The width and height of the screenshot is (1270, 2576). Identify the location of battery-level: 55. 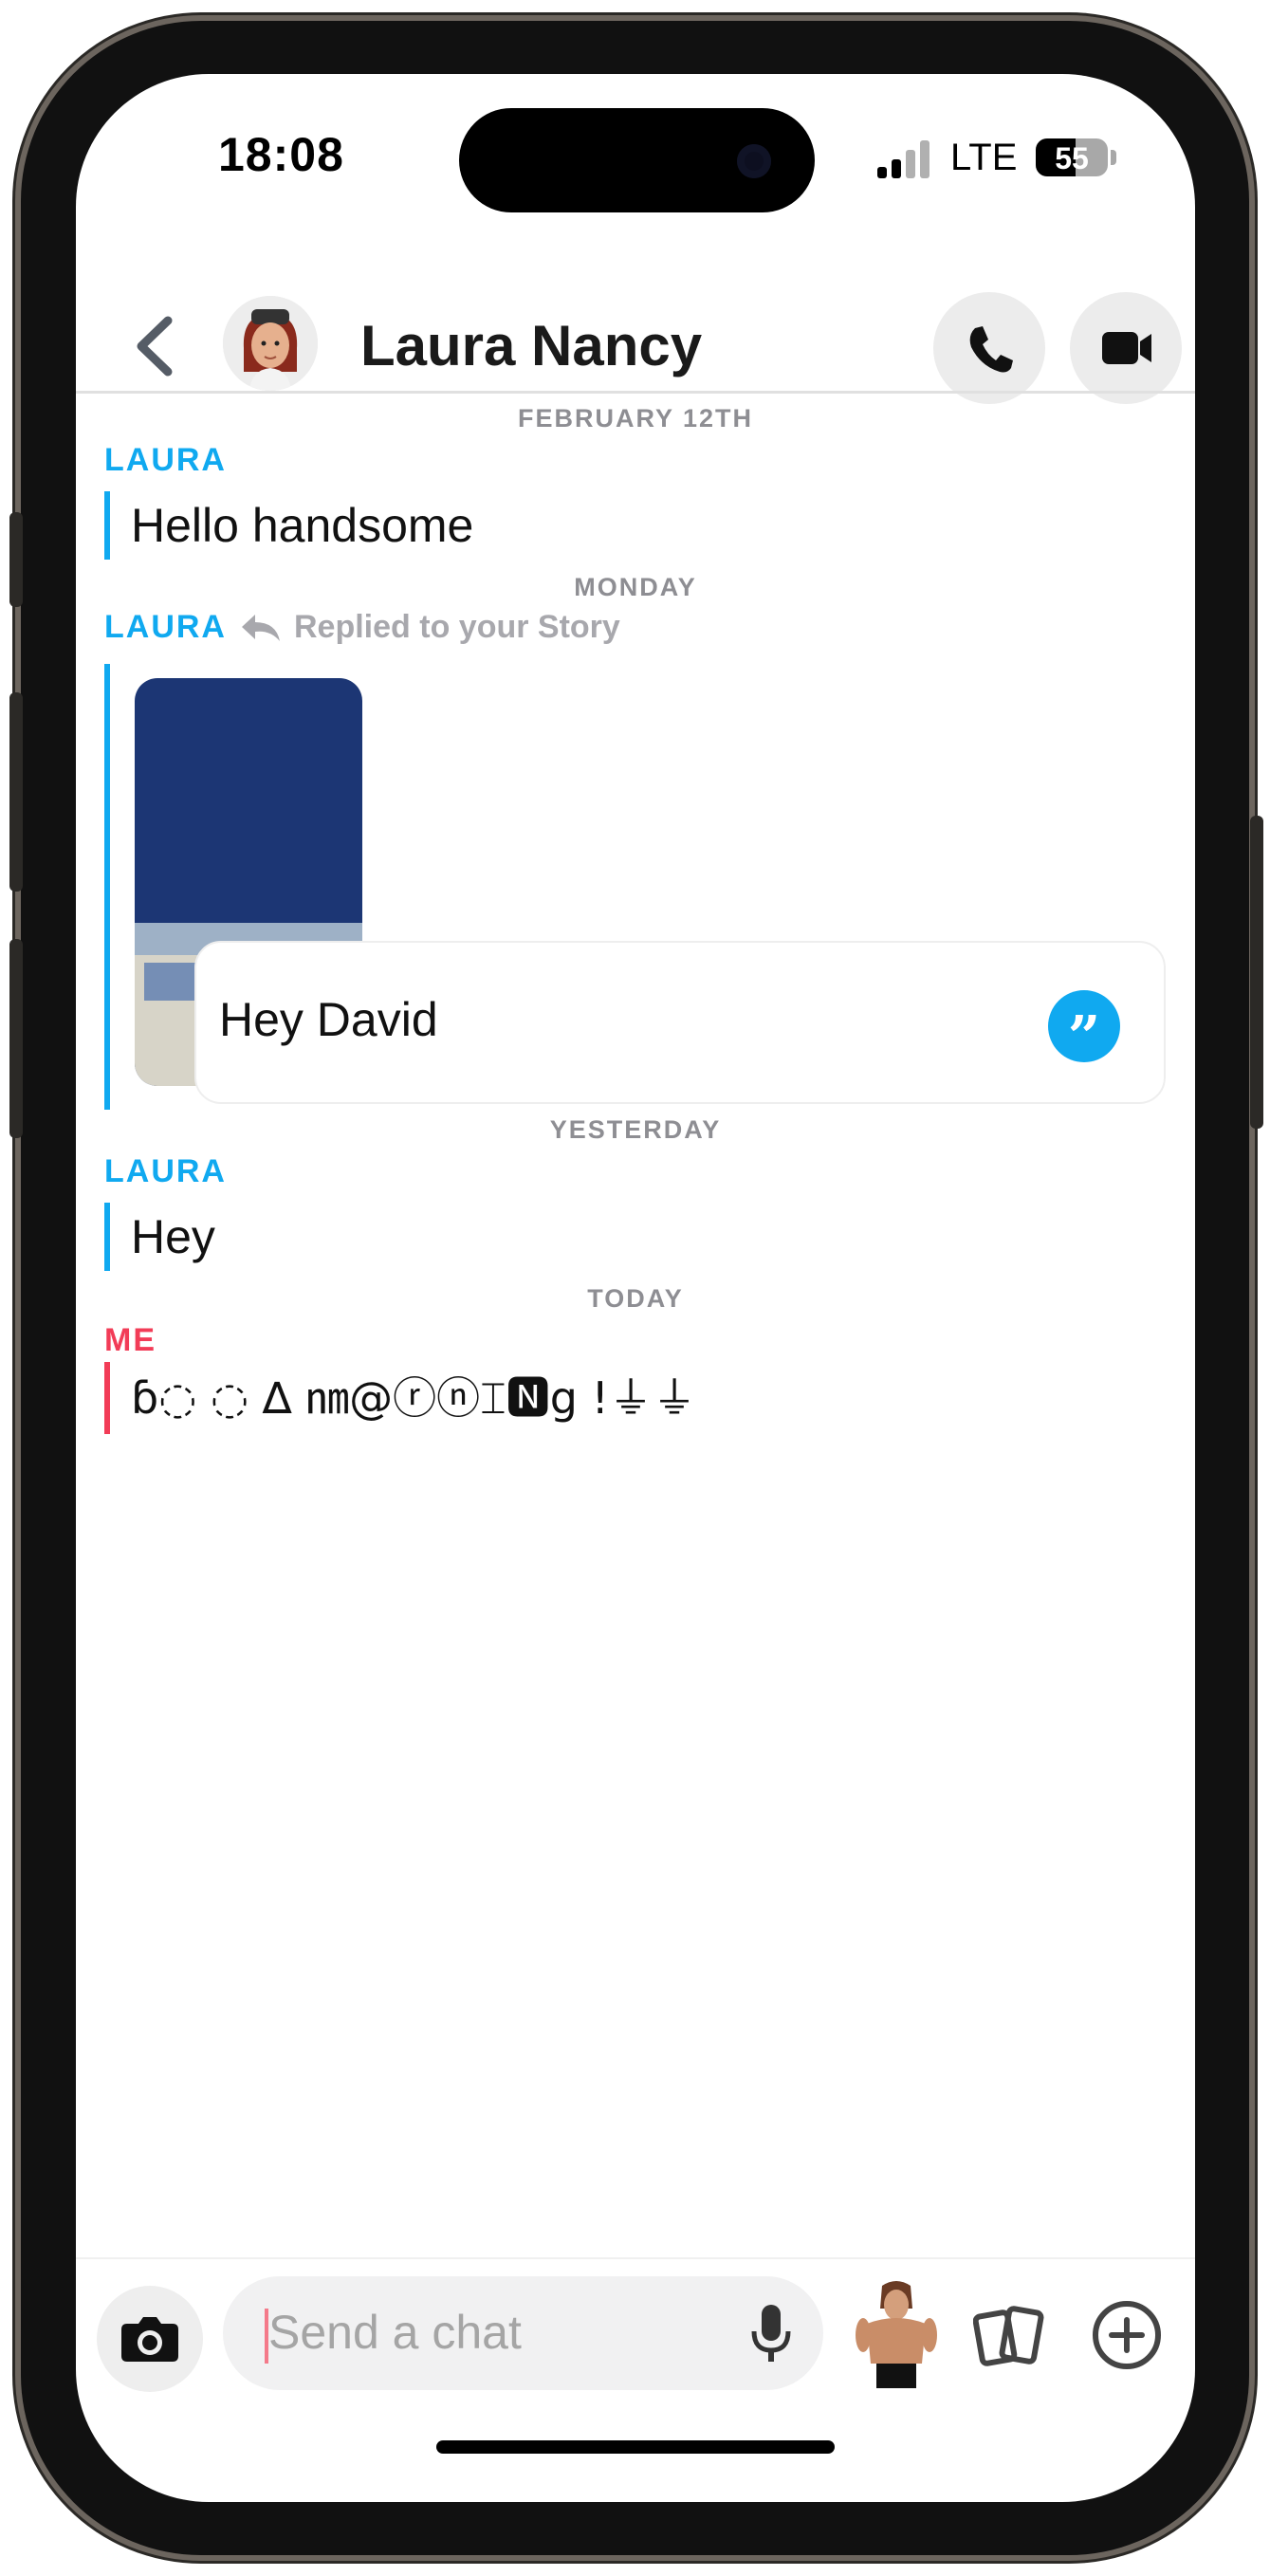
(1072, 158).